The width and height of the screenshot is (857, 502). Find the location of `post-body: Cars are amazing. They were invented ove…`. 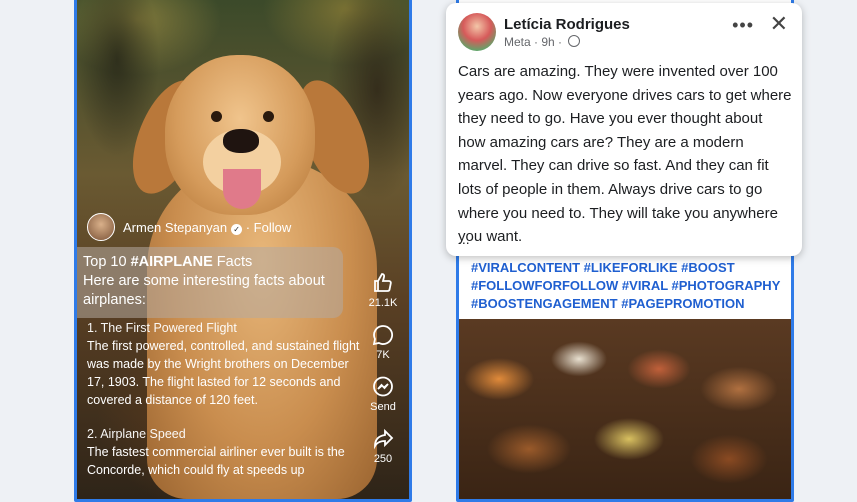

post-body: Cars are amazing. They were invented ove… is located at coordinates (625, 154).